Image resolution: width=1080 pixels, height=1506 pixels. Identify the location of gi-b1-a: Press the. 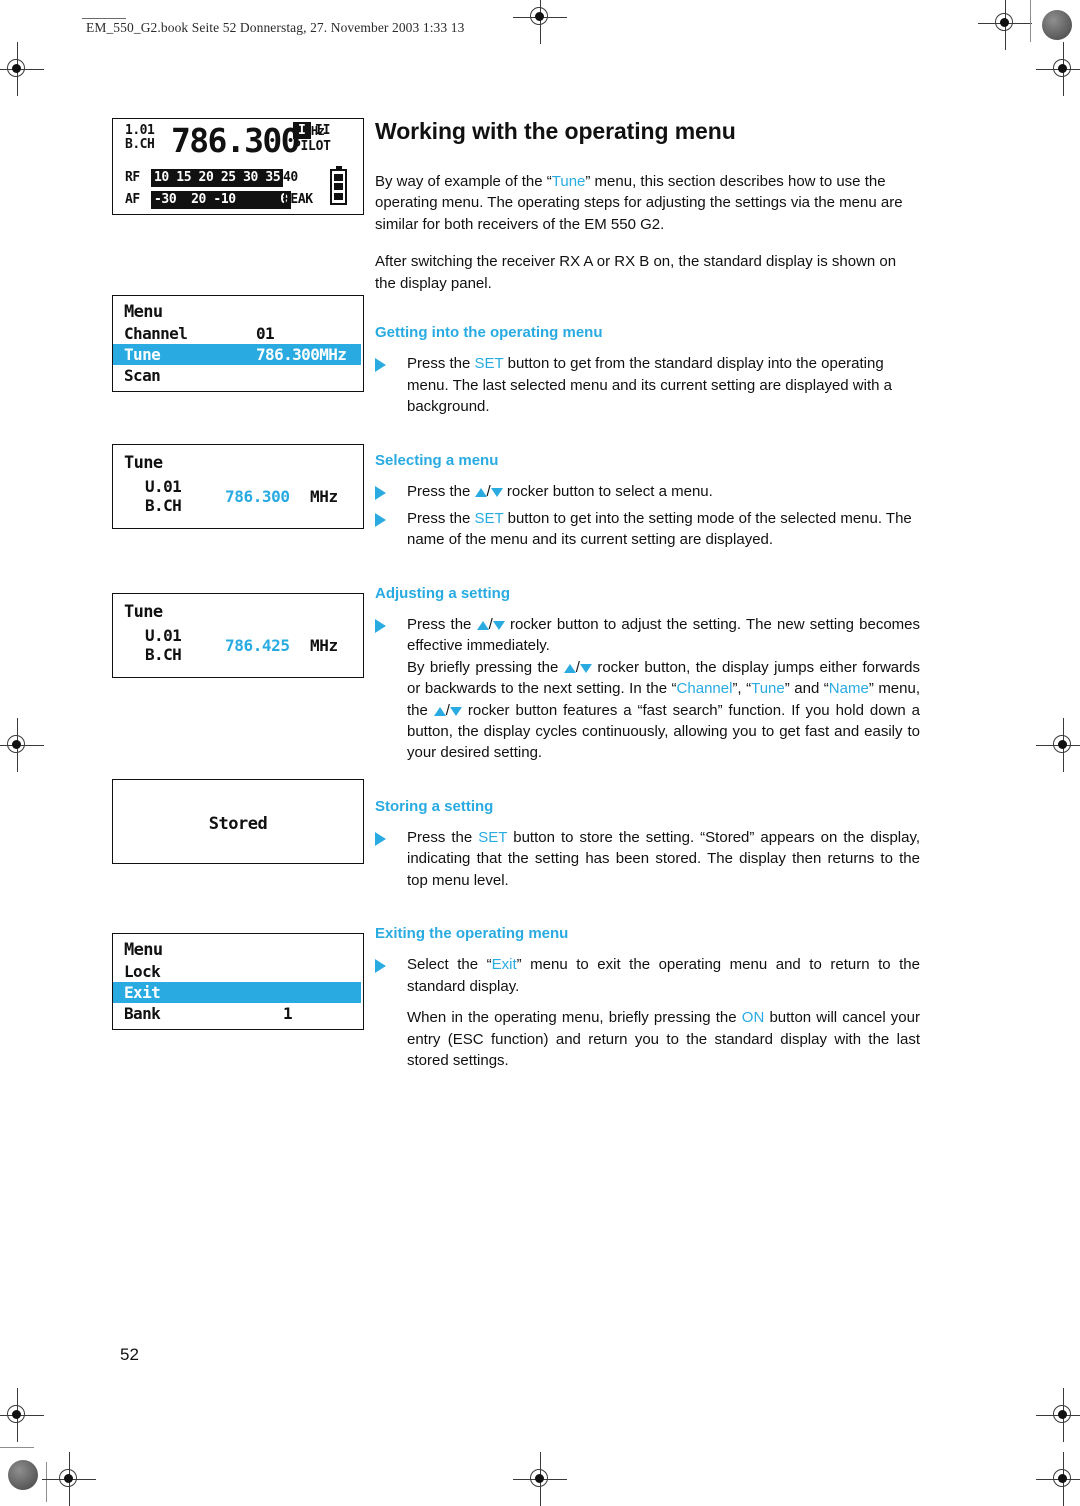
(441, 364).